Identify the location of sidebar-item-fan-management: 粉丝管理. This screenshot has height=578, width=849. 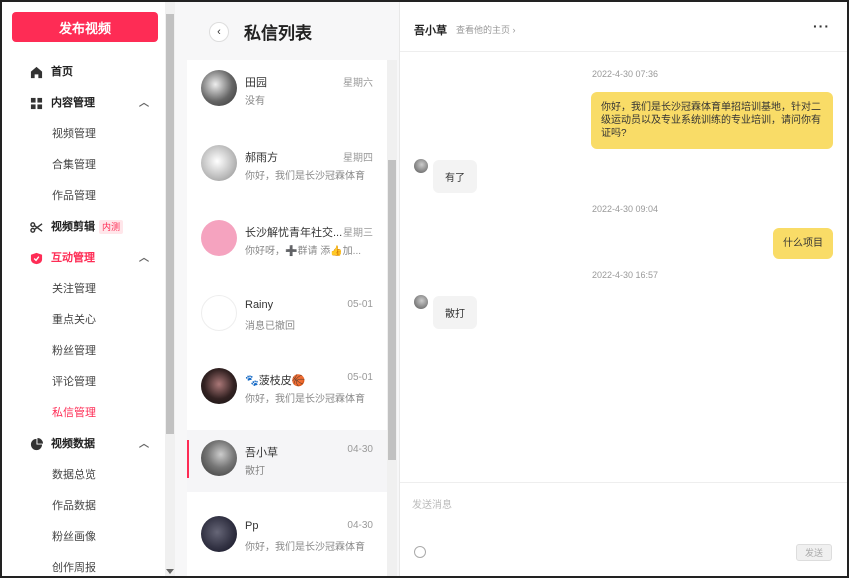
(83, 351).